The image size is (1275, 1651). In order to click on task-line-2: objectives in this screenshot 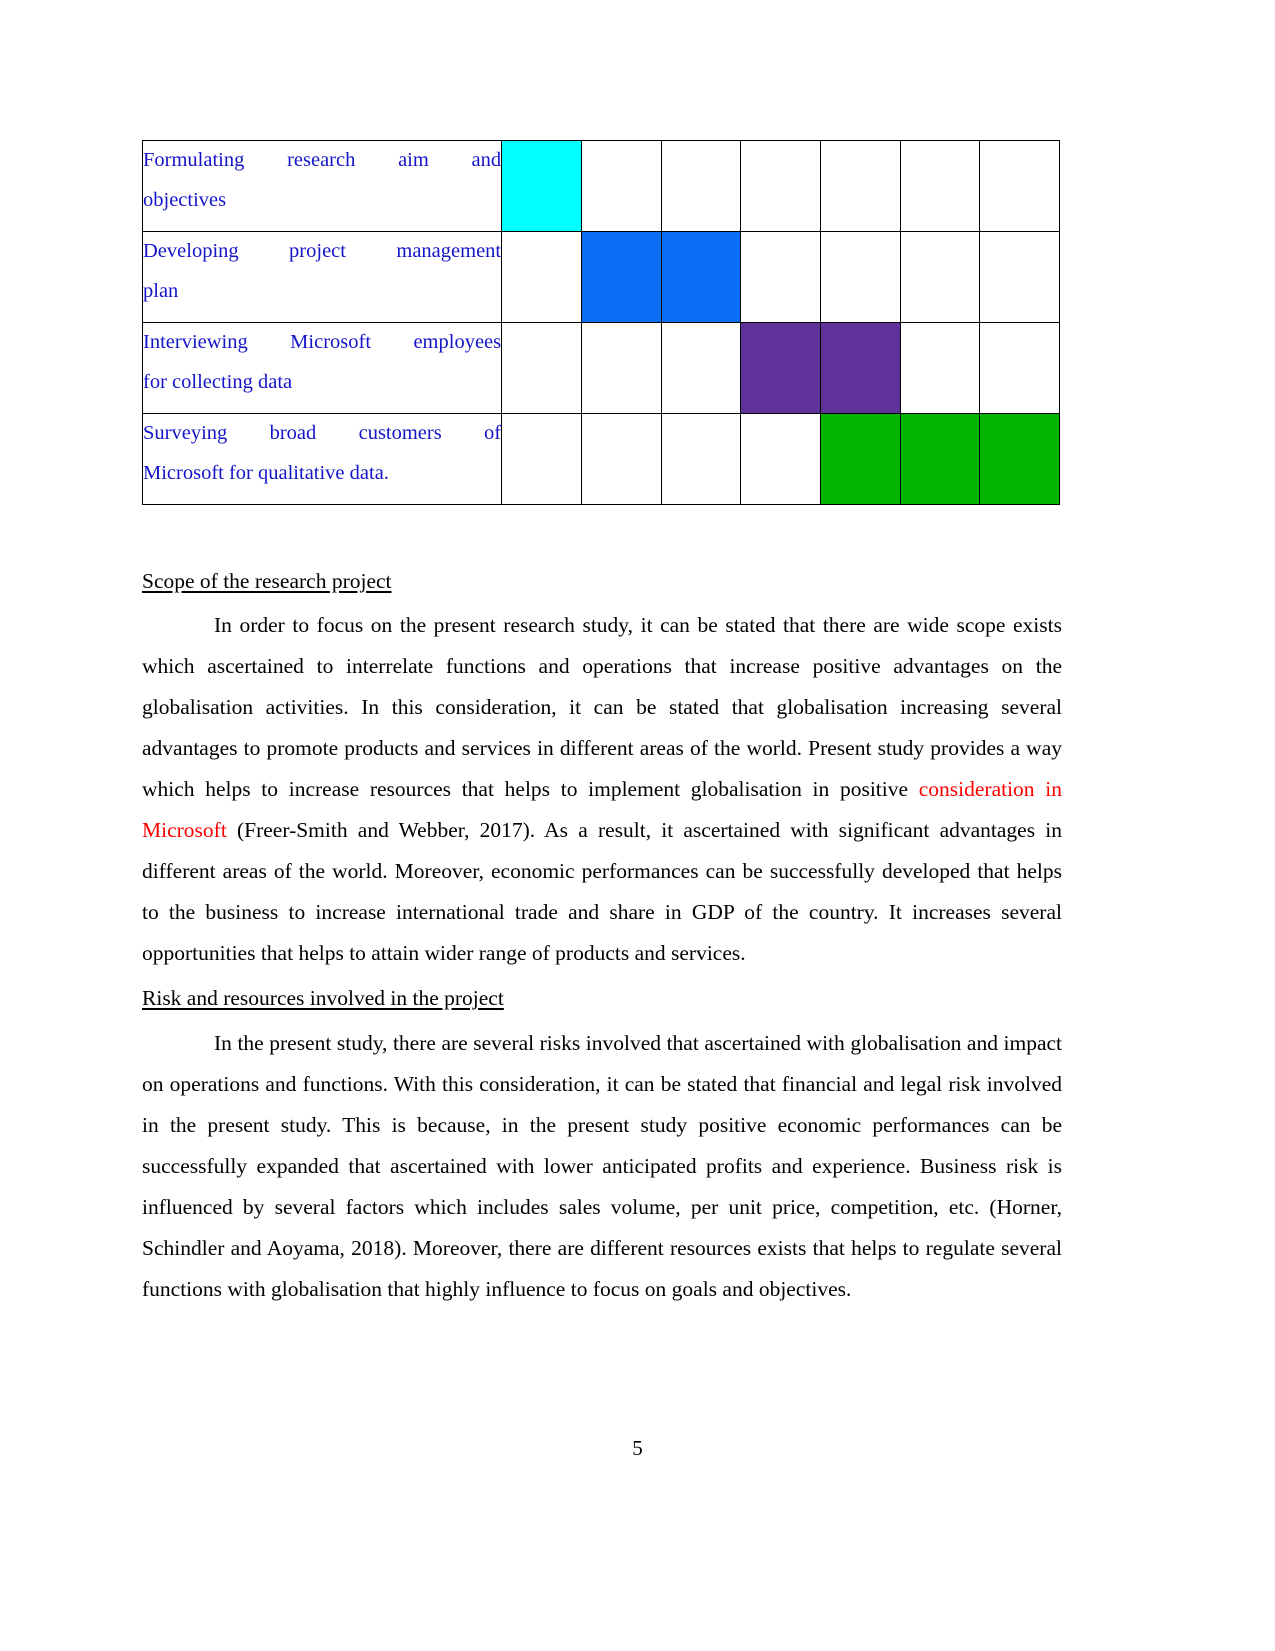, I will do `click(185, 199)`.